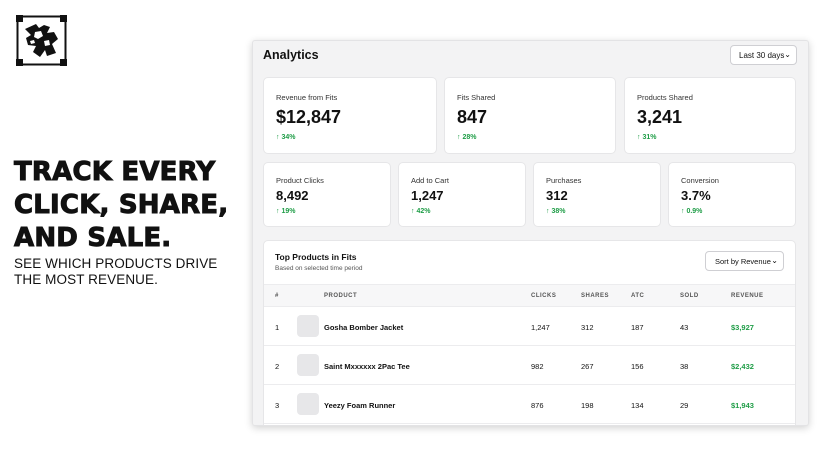 This screenshot has height=466, width=828. I want to click on column-header-product: PRODUCT, so click(341, 296).